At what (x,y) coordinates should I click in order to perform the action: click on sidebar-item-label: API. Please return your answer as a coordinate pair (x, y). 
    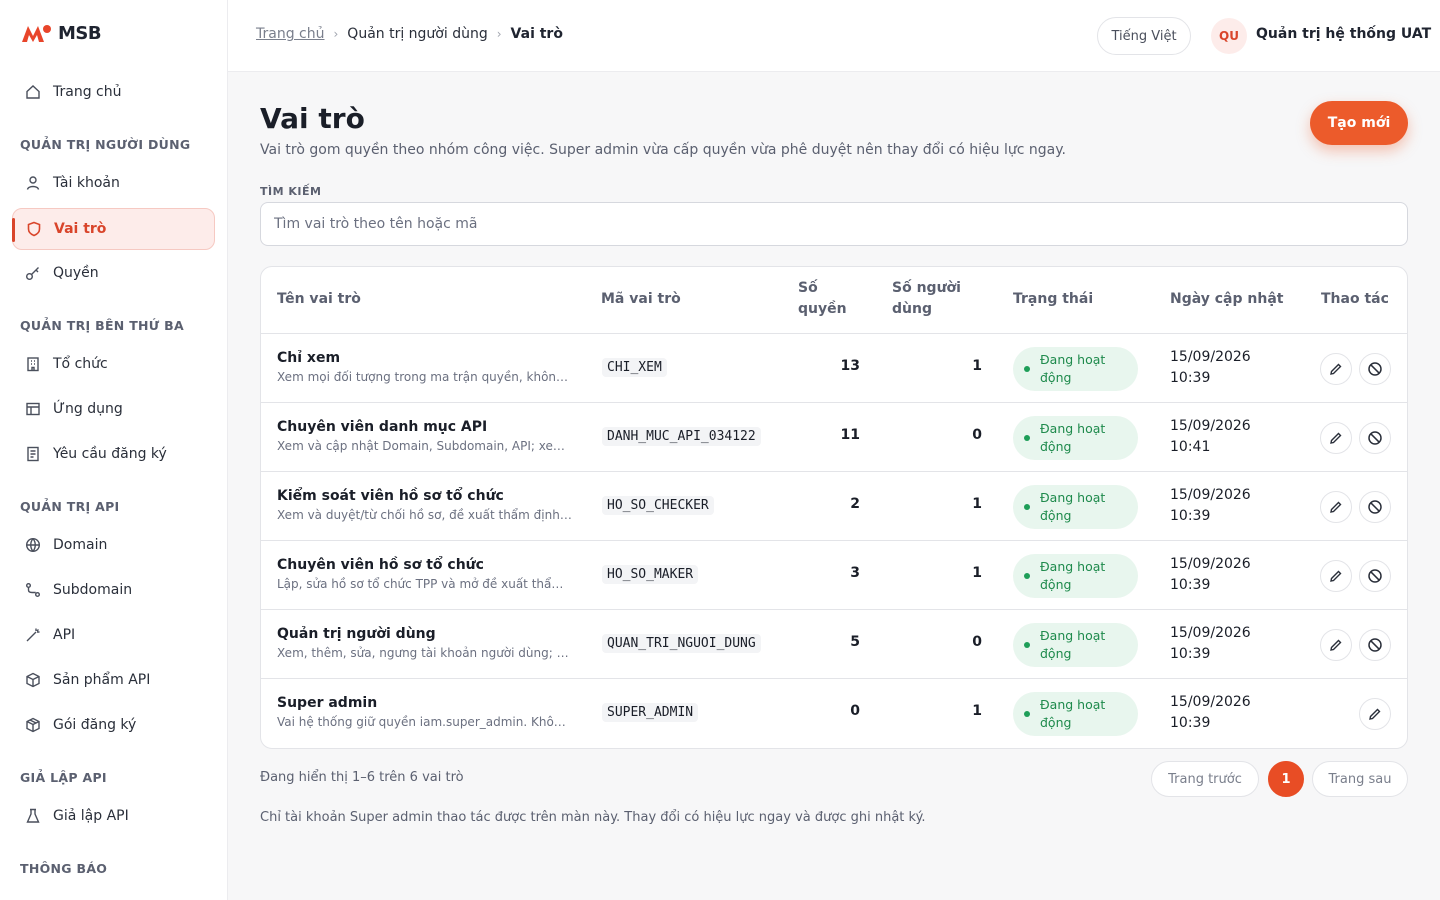
    Looking at the image, I should click on (64, 635).